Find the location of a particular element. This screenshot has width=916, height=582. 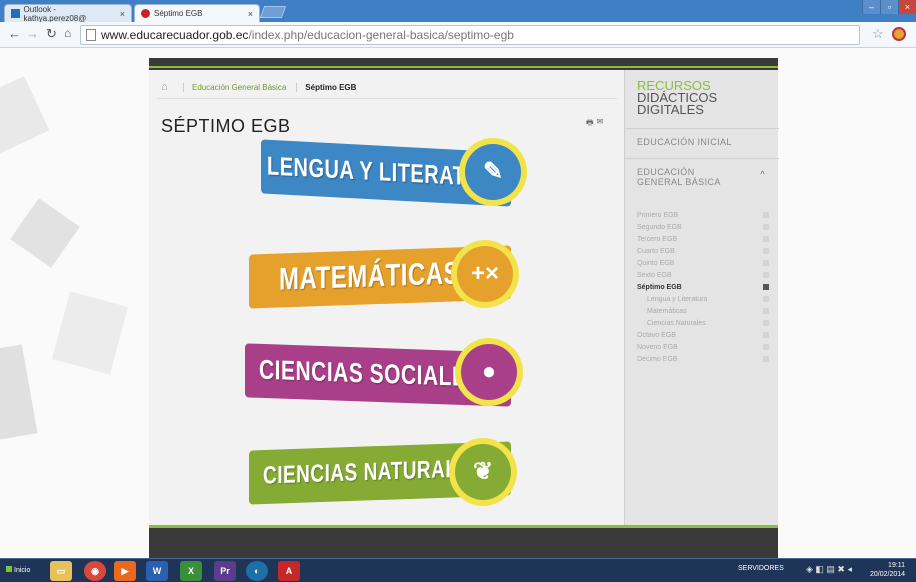

breadcrumb-link: Educación General Básica is located at coordinates (234, 87).